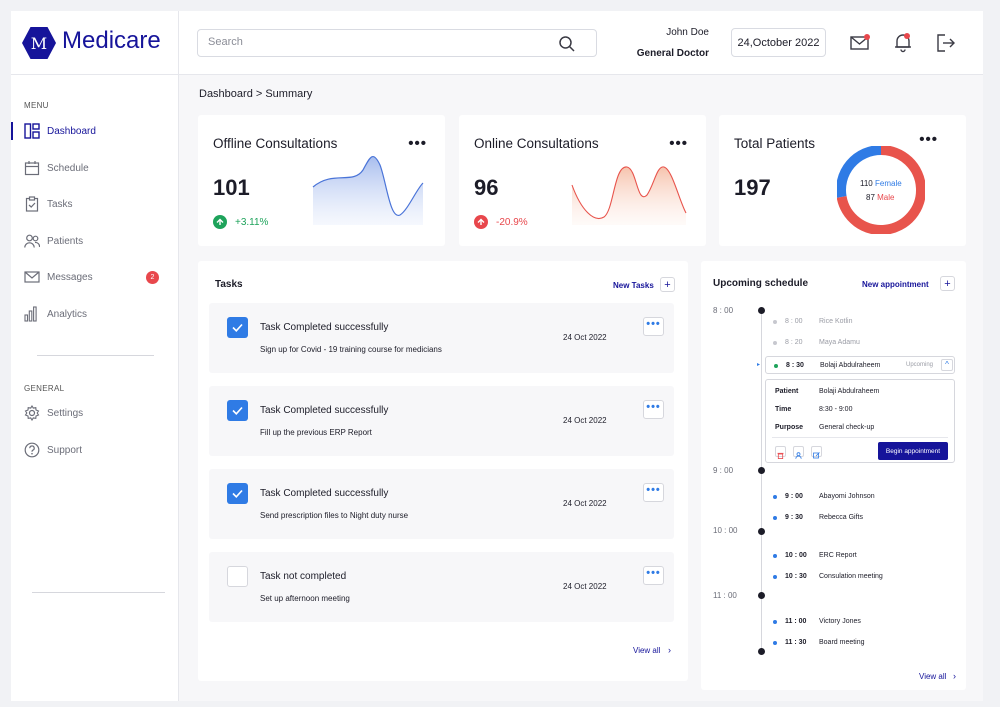 Image resolution: width=1000 pixels, height=707 pixels. I want to click on hour-label: 8 : 00, so click(723, 310).